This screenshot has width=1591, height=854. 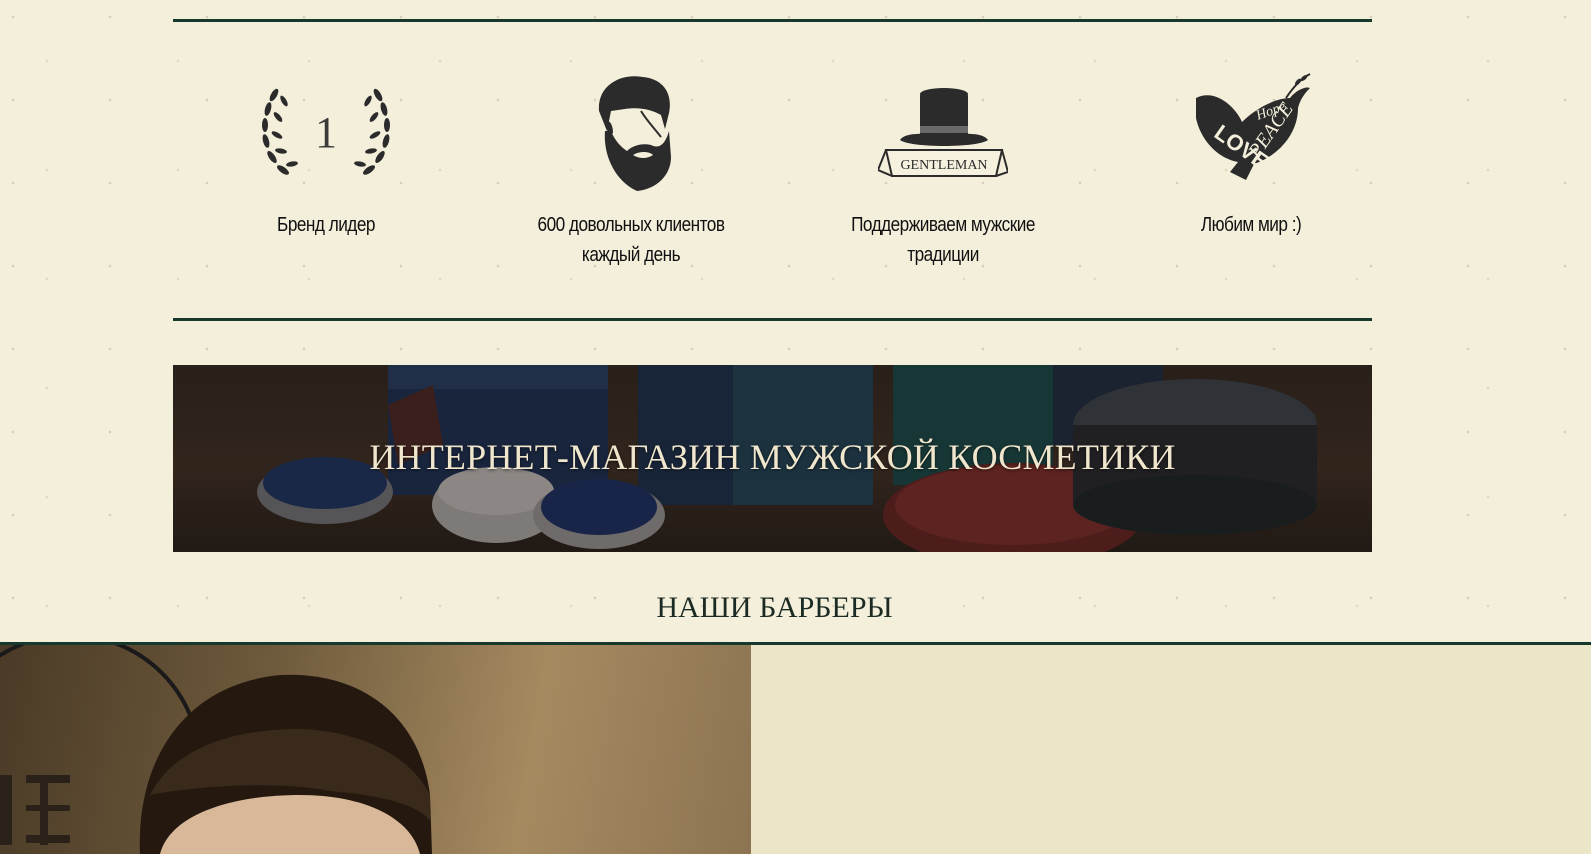 I want to click on bottom-divider, so click(x=772, y=319).